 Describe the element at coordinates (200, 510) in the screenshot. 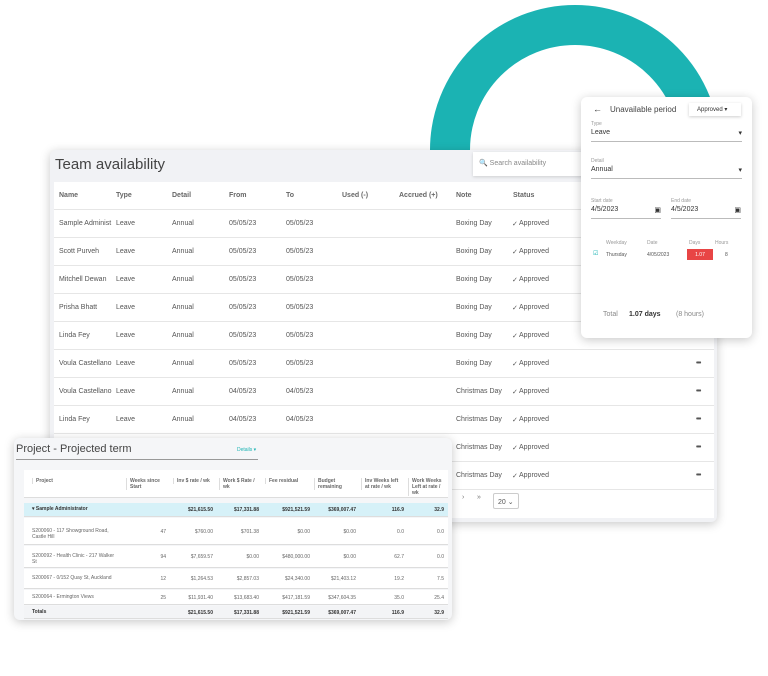

I see `project-value: $21,615.50` at that location.